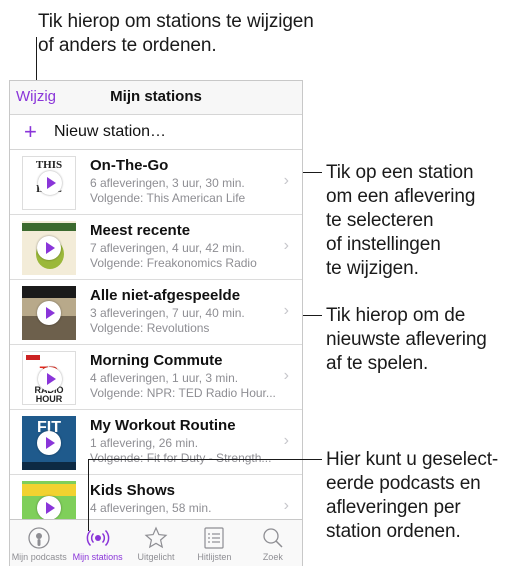  I want to click on station-episodes: 3 afleveringen, 7 uur, 40 min., so click(167, 313).